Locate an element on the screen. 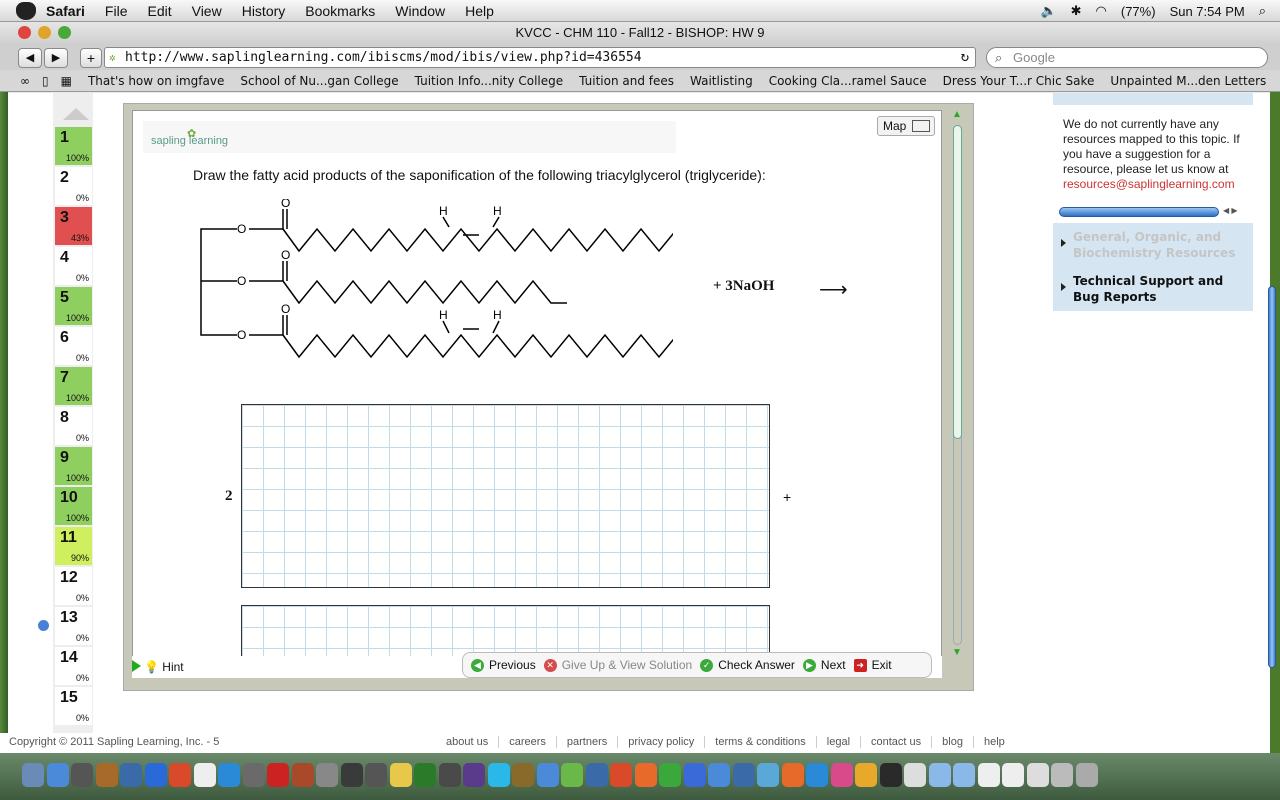  exit-button: ➜ Exit is located at coordinates (872, 665).